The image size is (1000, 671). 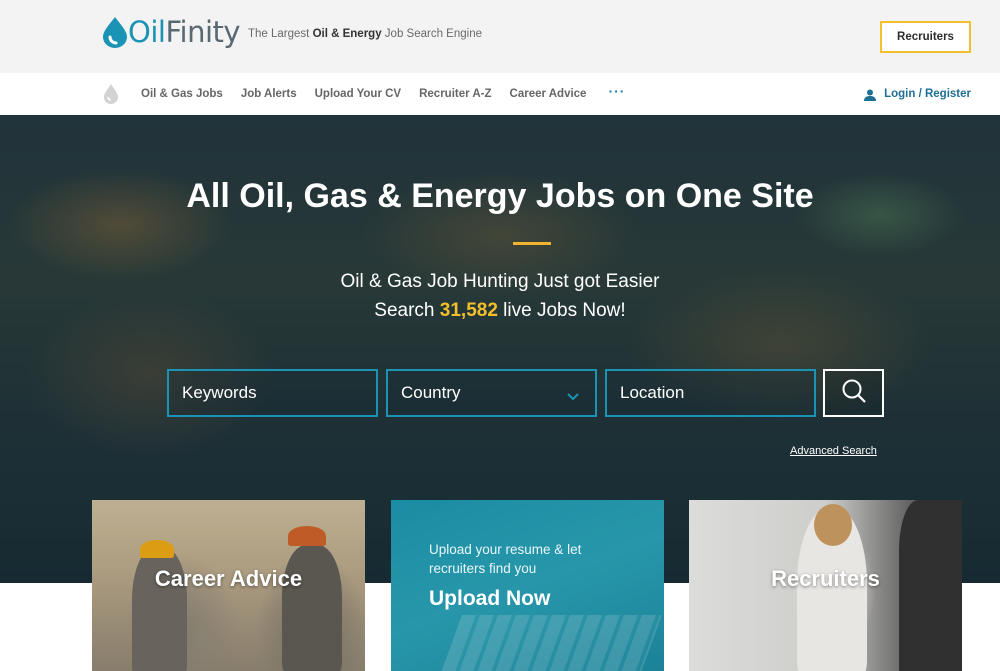 What do you see at coordinates (407, 310) in the screenshot?
I see `search-pre: Search` at bounding box center [407, 310].